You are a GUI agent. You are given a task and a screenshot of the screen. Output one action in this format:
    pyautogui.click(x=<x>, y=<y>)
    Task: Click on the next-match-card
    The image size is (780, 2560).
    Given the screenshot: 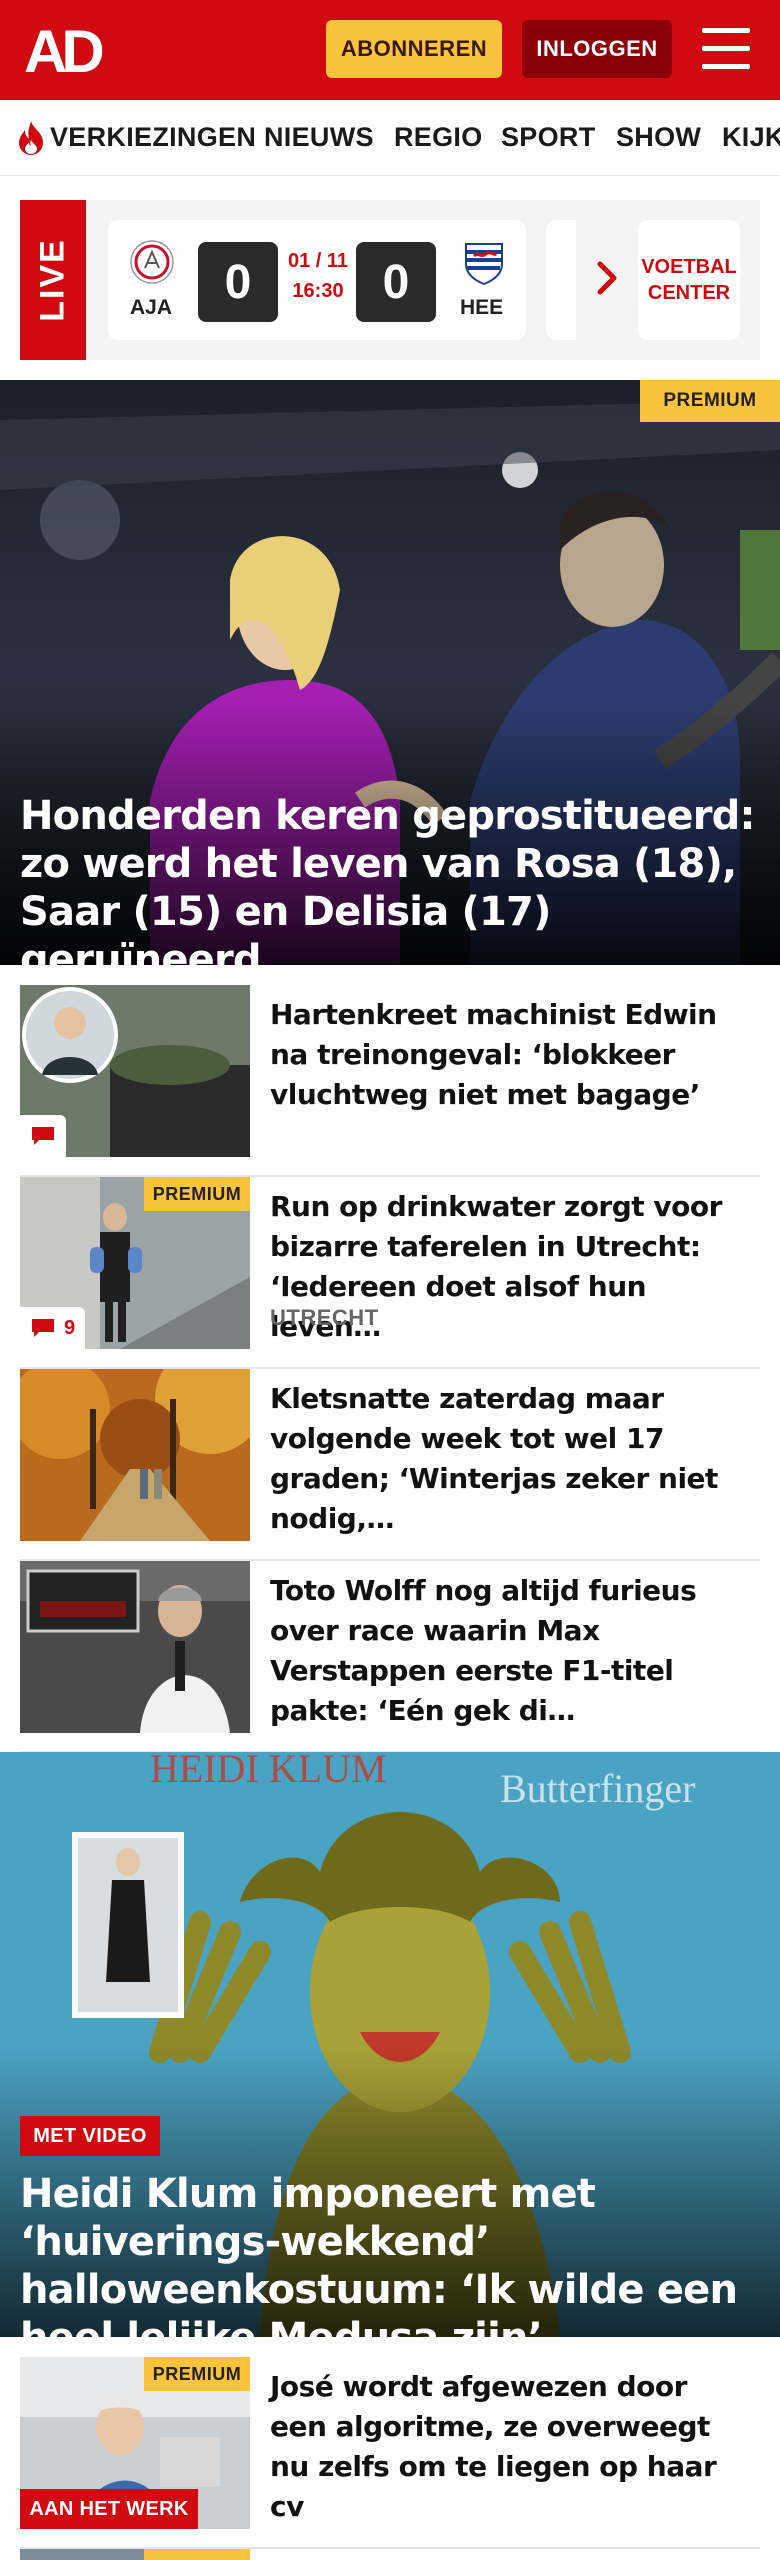 What is the action you would take?
    pyautogui.click(x=561, y=280)
    